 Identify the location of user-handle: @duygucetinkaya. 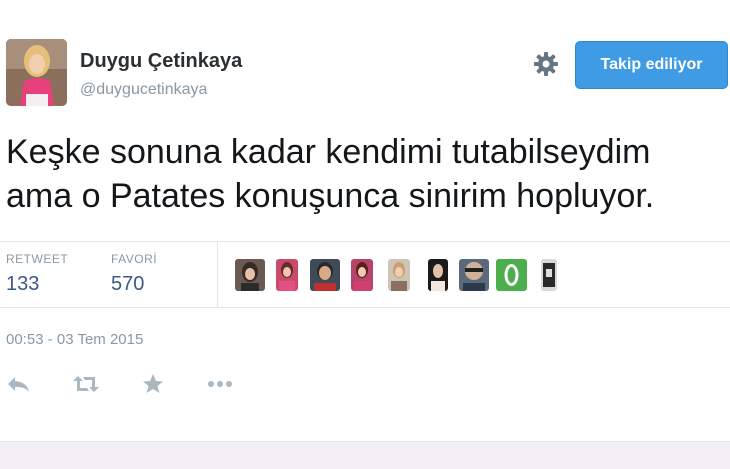
(143, 90).